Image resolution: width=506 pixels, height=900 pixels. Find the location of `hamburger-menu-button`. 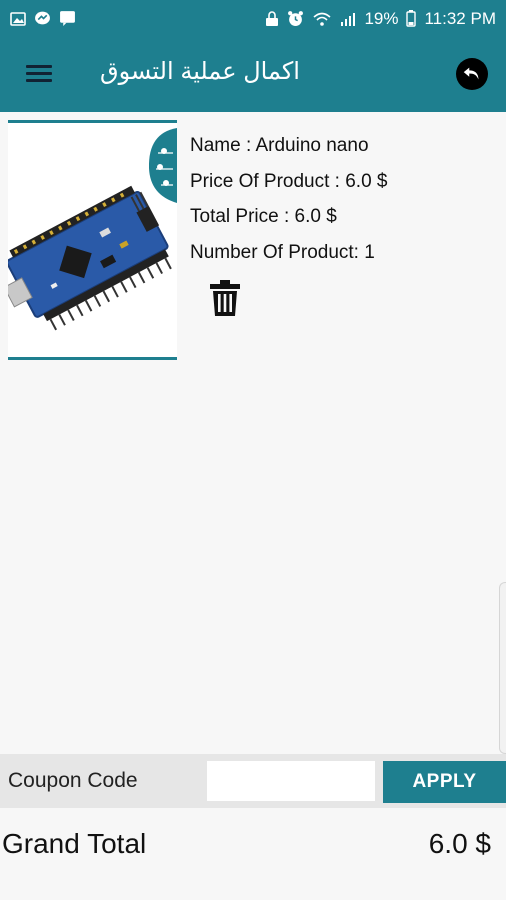

hamburger-menu-button is located at coordinates (40, 74).